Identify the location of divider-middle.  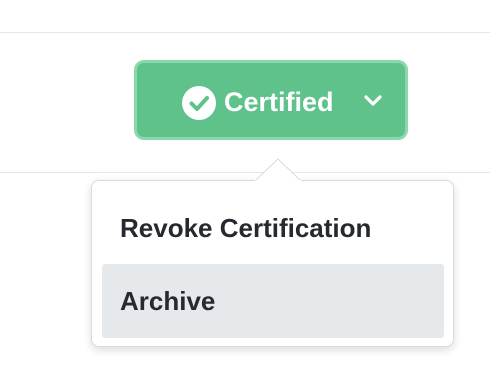
(245, 172).